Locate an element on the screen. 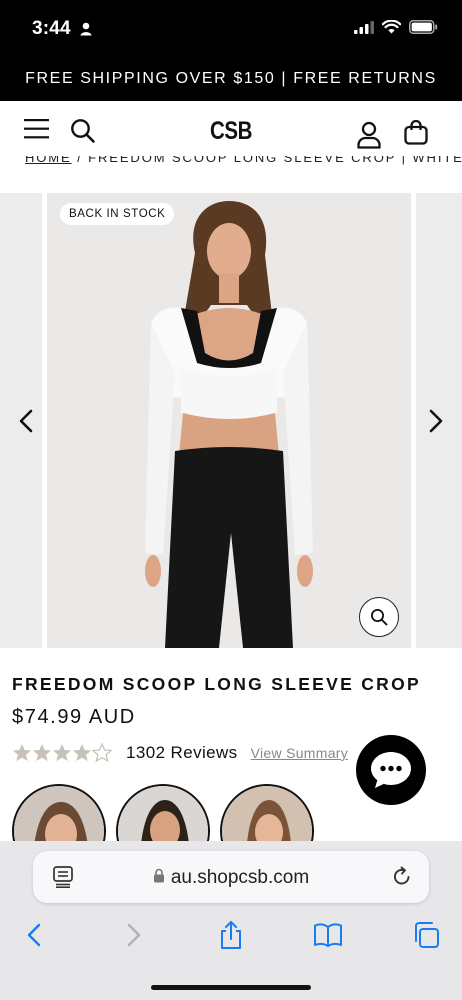  star-rating is located at coordinates (62, 753).